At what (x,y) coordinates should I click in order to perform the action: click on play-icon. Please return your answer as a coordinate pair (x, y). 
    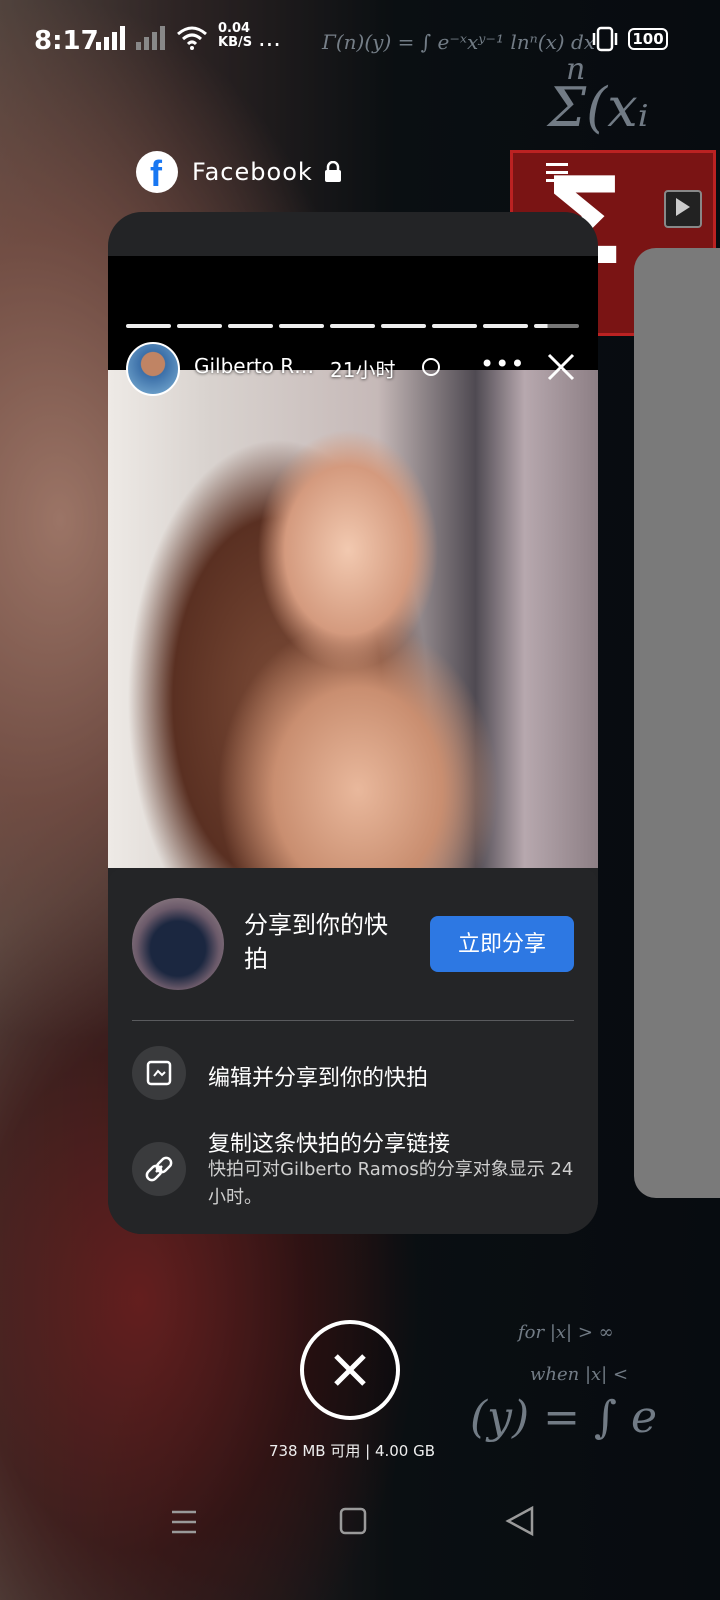
    Looking at the image, I should click on (683, 209).